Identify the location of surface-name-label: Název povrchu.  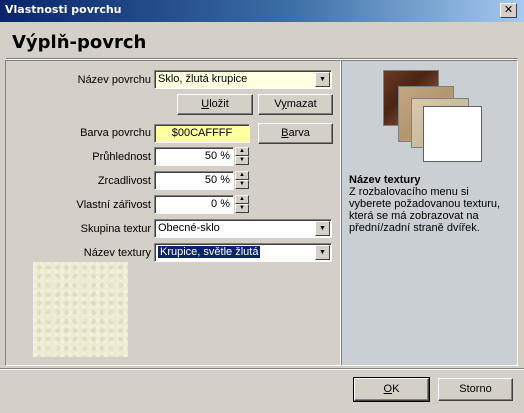
(114, 80).